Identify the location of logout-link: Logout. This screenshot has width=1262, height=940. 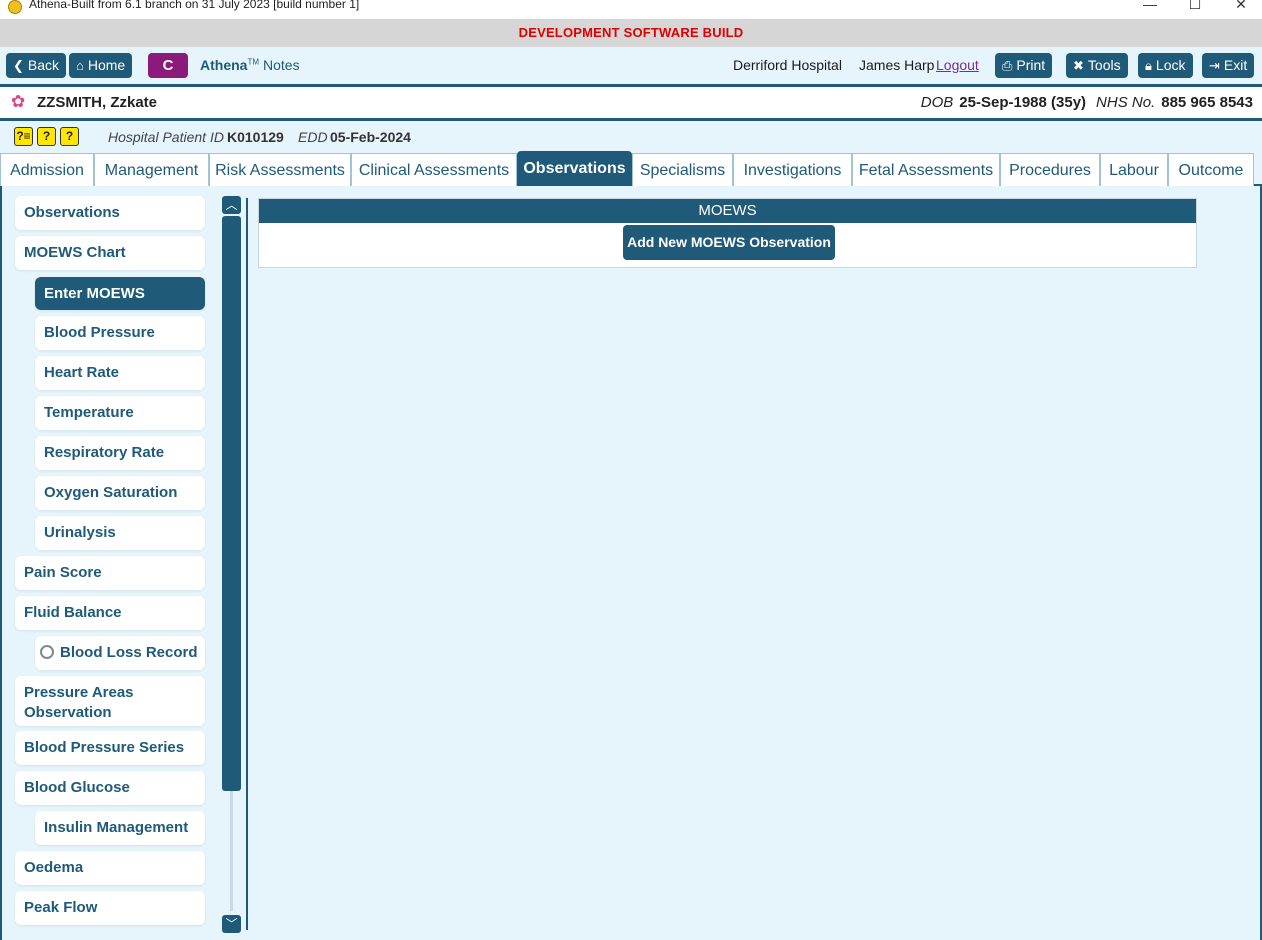
(957, 65).